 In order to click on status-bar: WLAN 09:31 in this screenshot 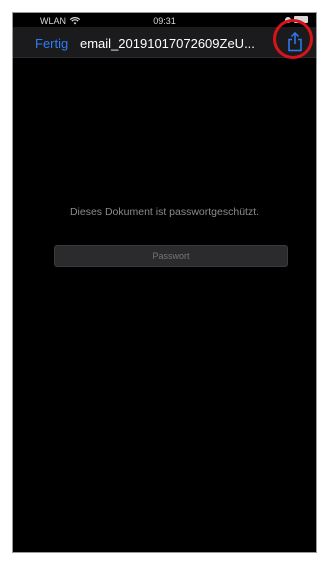, I will do `click(164, 20)`.